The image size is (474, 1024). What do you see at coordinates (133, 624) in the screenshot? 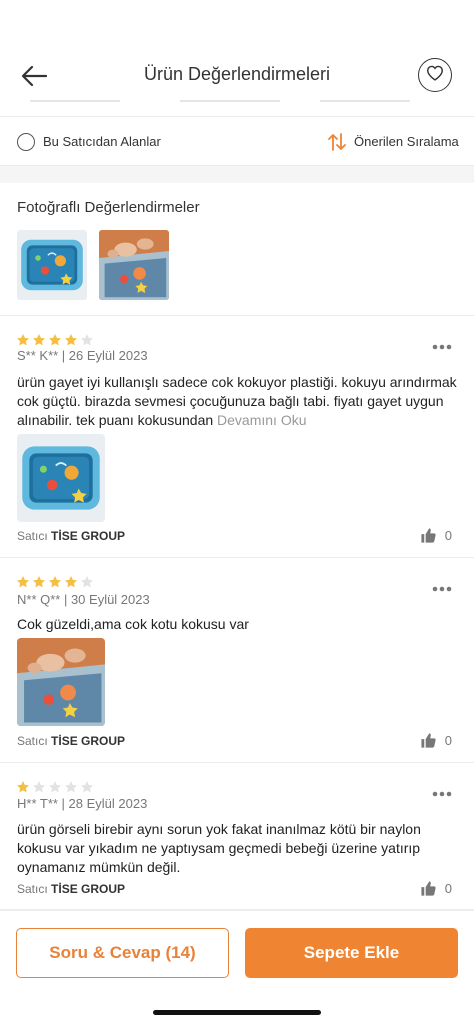
I see `review-text: Cok güzeldi,ama cok kotu kokusu var` at bounding box center [133, 624].